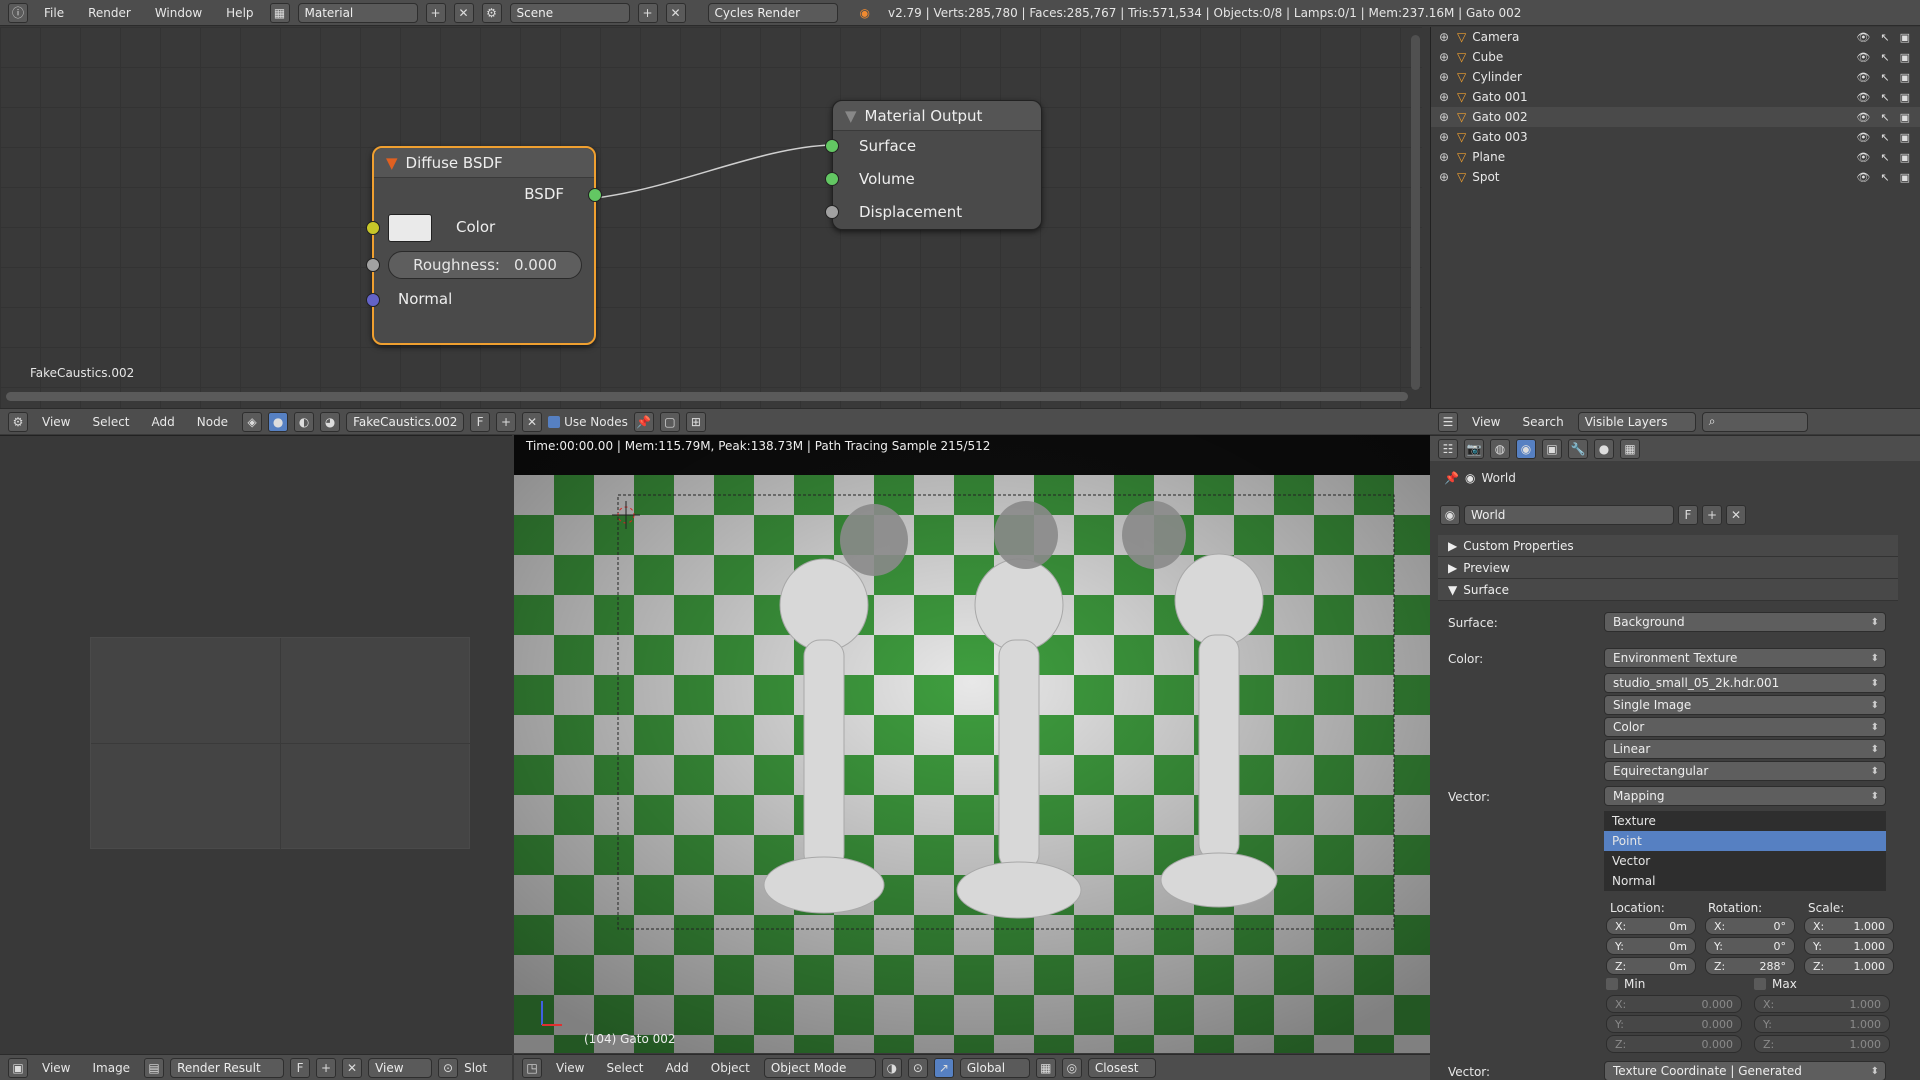 This screenshot has width=1920, height=1080. What do you see at coordinates (1745, 796) in the screenshot?
I see `vector-input-select: Mapping` at bounding box center [1745, 796].